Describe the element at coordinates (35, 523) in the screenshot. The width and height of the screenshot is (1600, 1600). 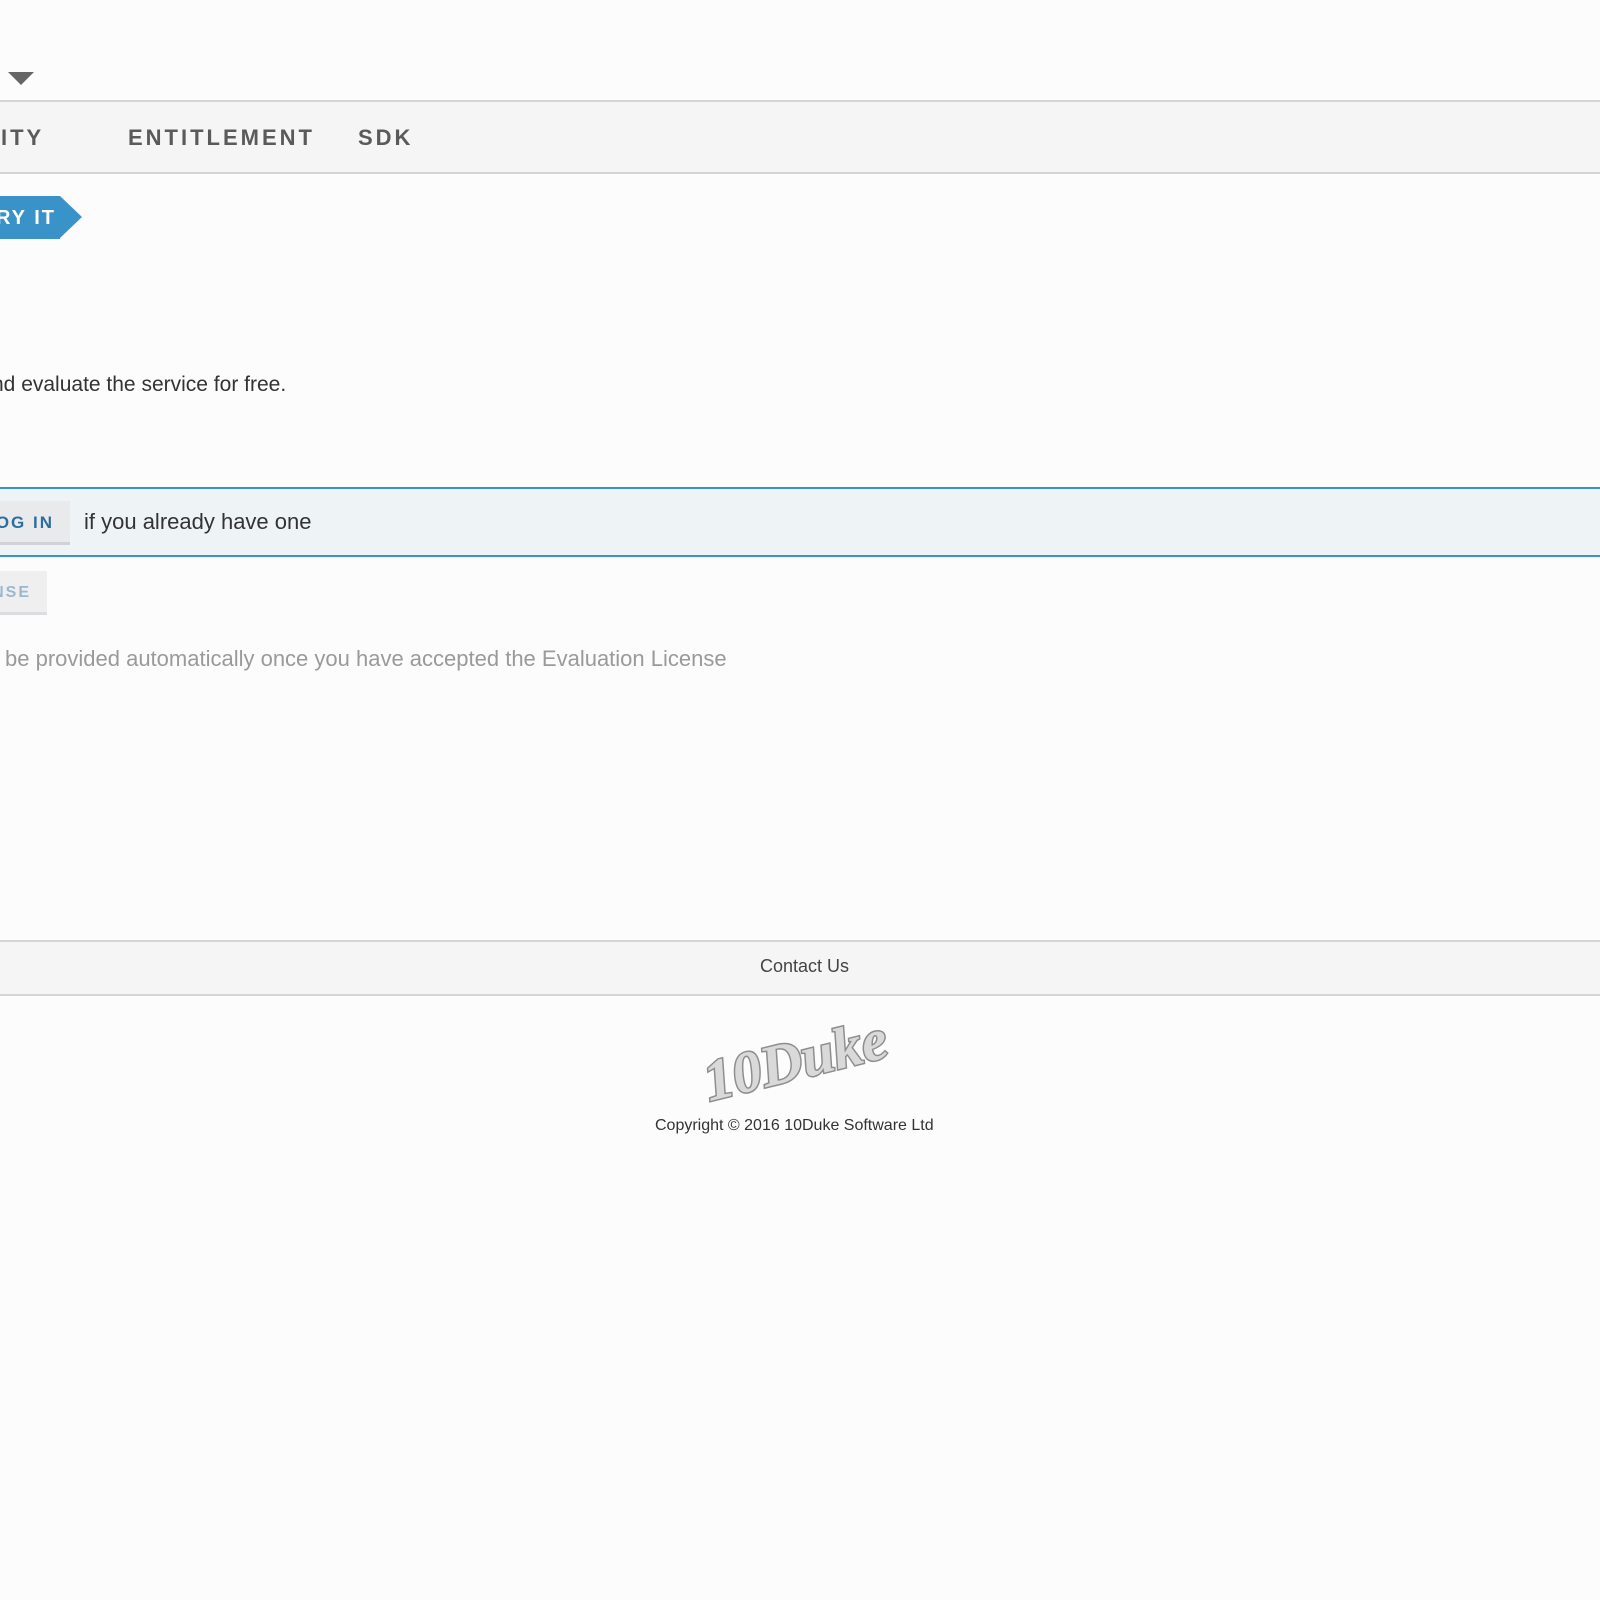
I see `login-button: OG IN` at that location.